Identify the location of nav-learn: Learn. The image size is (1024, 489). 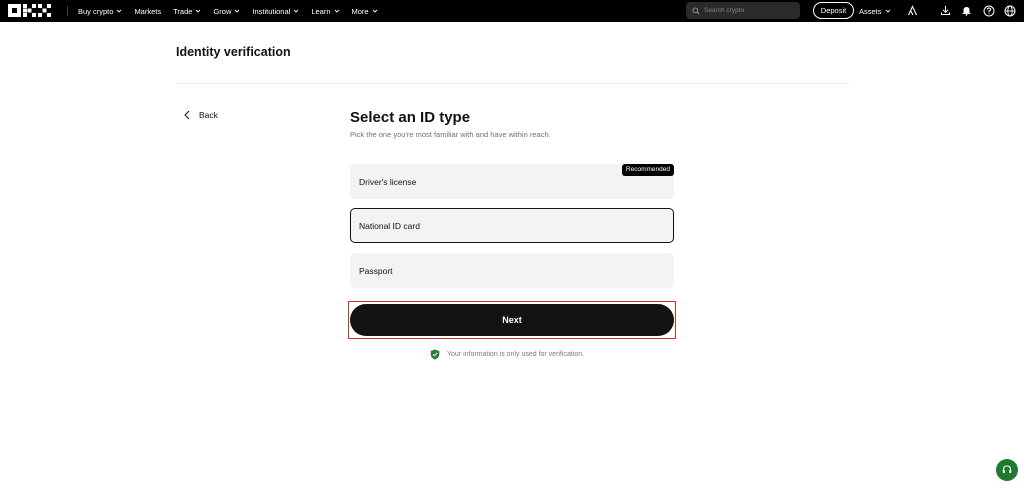
(325, 11).